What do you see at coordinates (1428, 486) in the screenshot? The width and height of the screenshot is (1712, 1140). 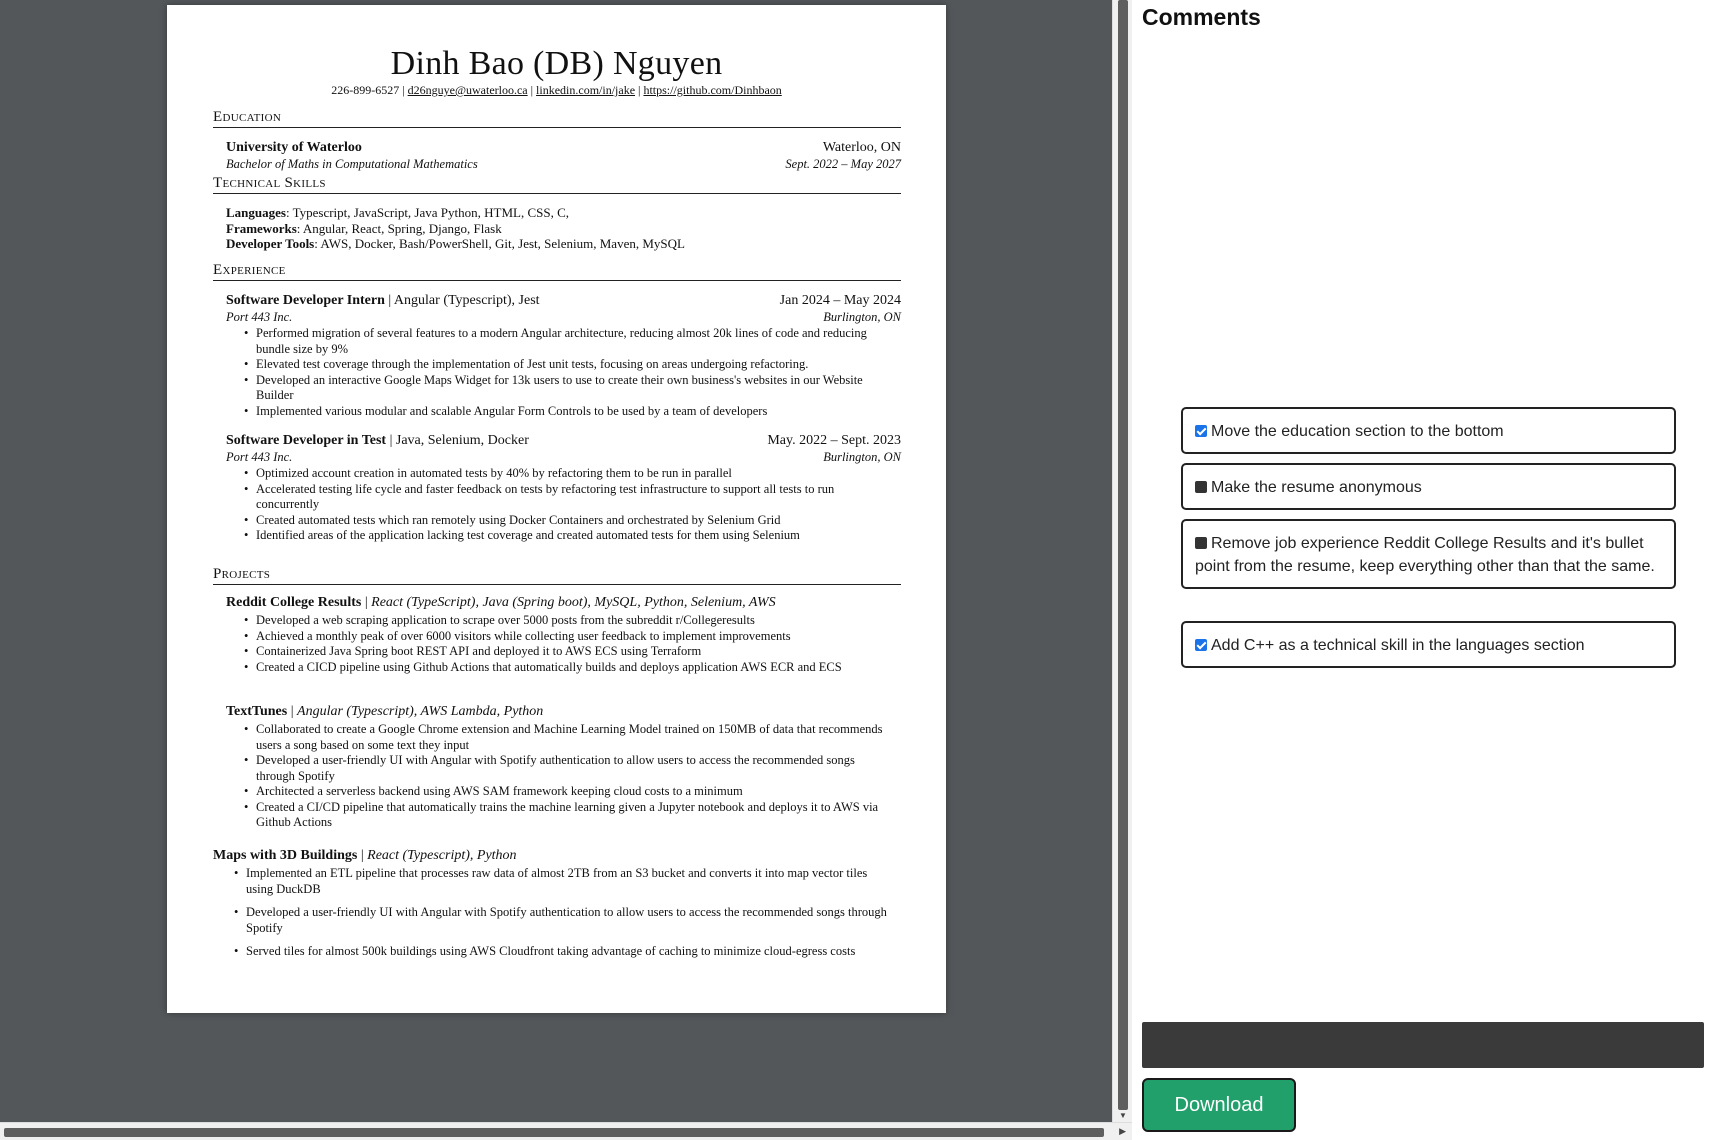 I see `comment-card: Make the resume anonymous` at bounding box center [1428, 486].